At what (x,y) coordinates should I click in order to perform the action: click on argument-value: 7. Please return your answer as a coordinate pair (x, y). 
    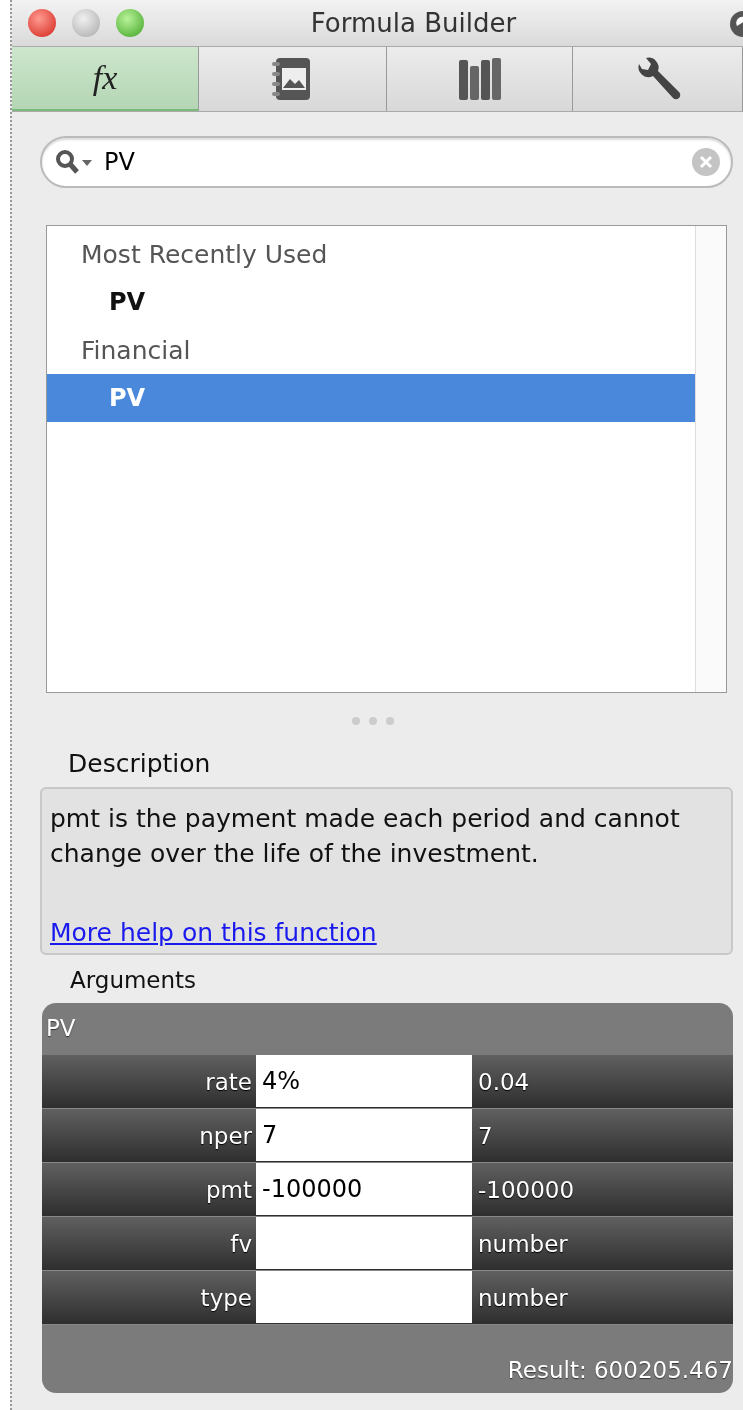
    Looking at the image, I should click on (485, 1135).